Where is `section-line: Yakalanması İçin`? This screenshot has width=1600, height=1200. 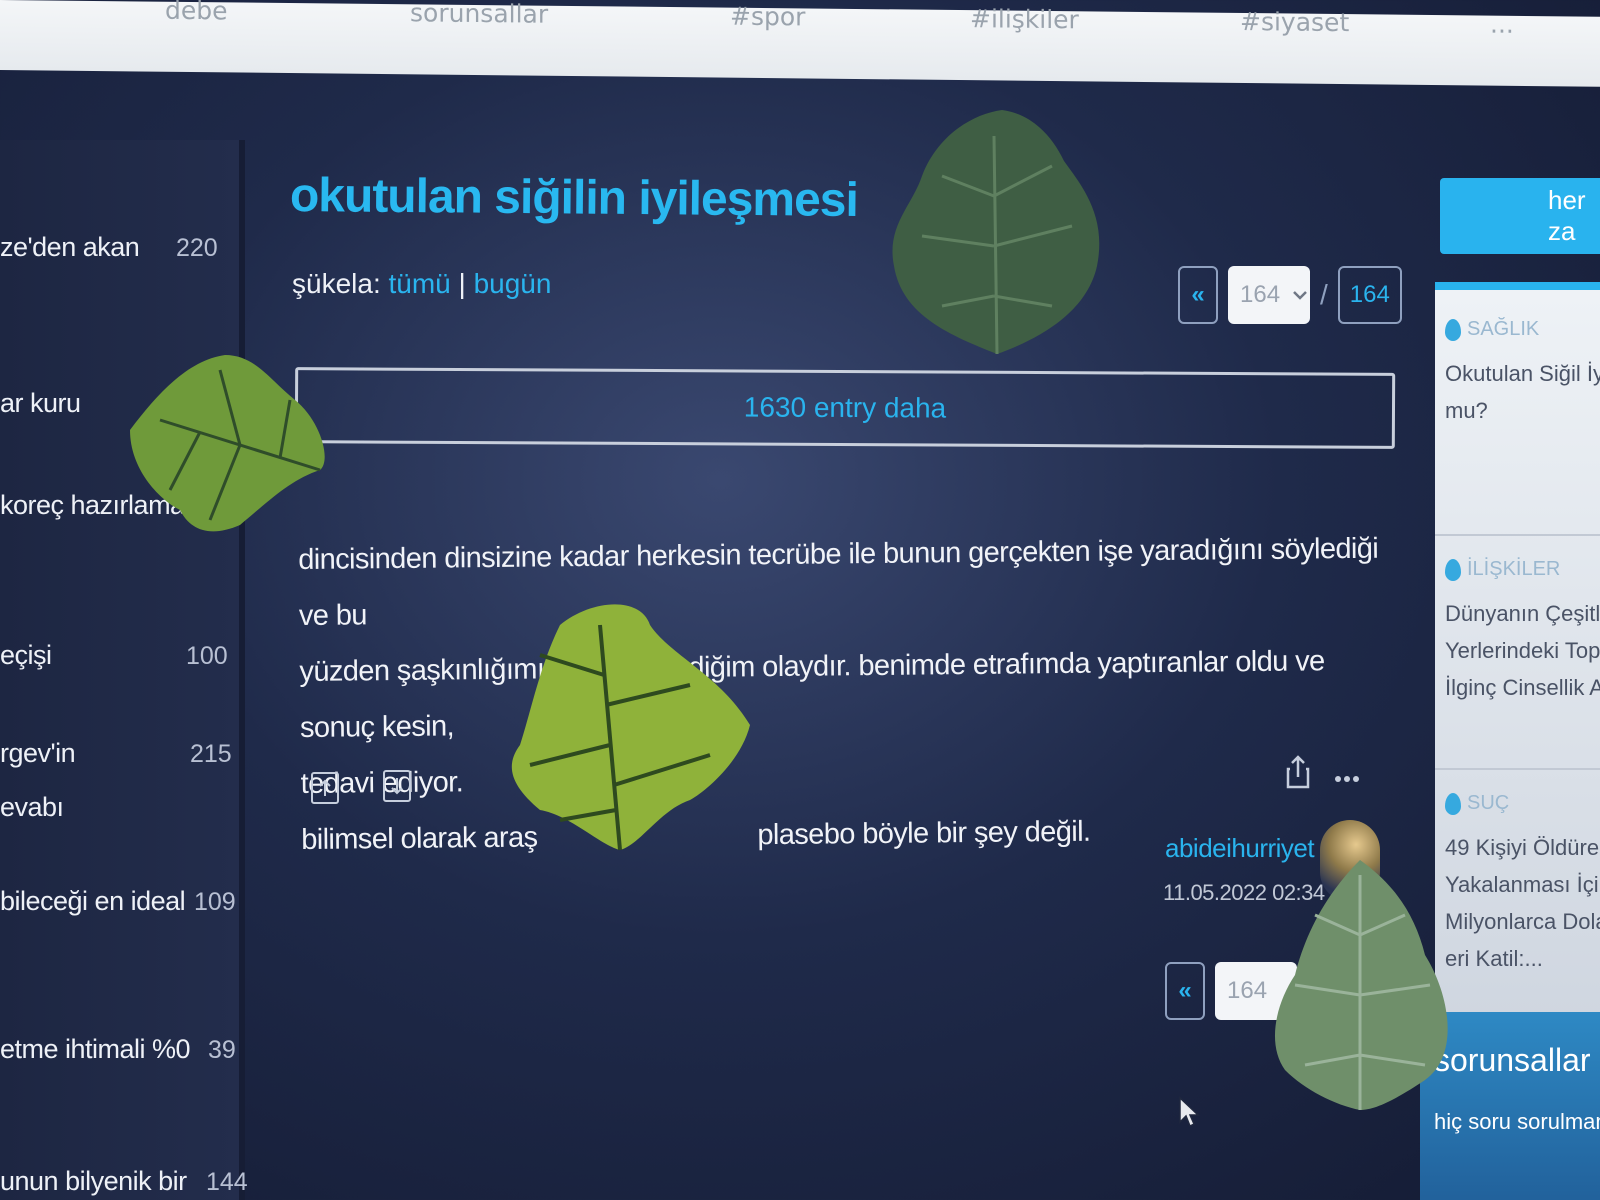
section-line: Yakalanması İçin is located at coordinates (1522, 884).